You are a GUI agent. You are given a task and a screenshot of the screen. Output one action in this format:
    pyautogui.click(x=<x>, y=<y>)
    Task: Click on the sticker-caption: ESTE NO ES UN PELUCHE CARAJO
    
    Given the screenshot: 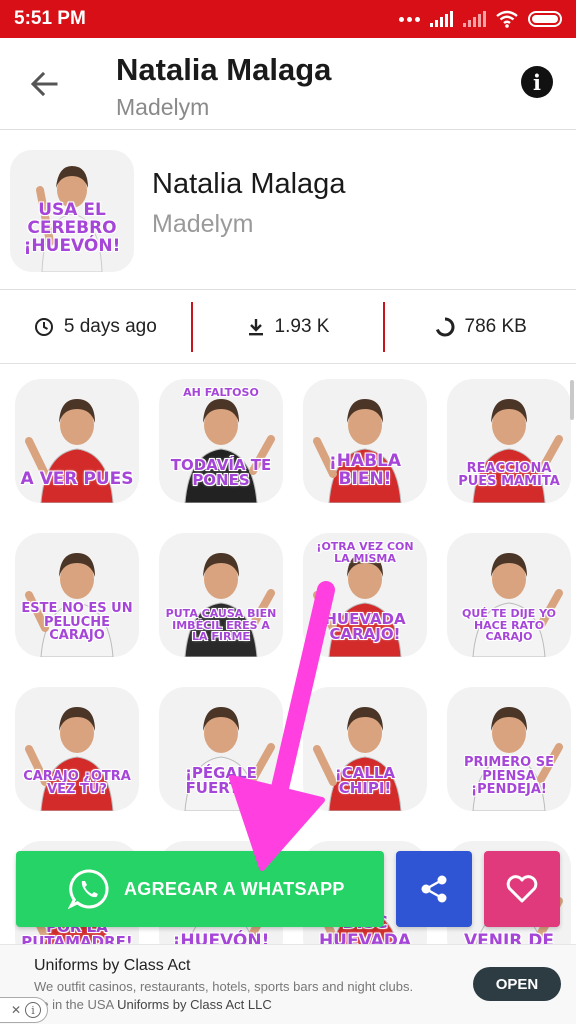 What is the action you would take?
    pyautogui.click(x=77, y=622)
    